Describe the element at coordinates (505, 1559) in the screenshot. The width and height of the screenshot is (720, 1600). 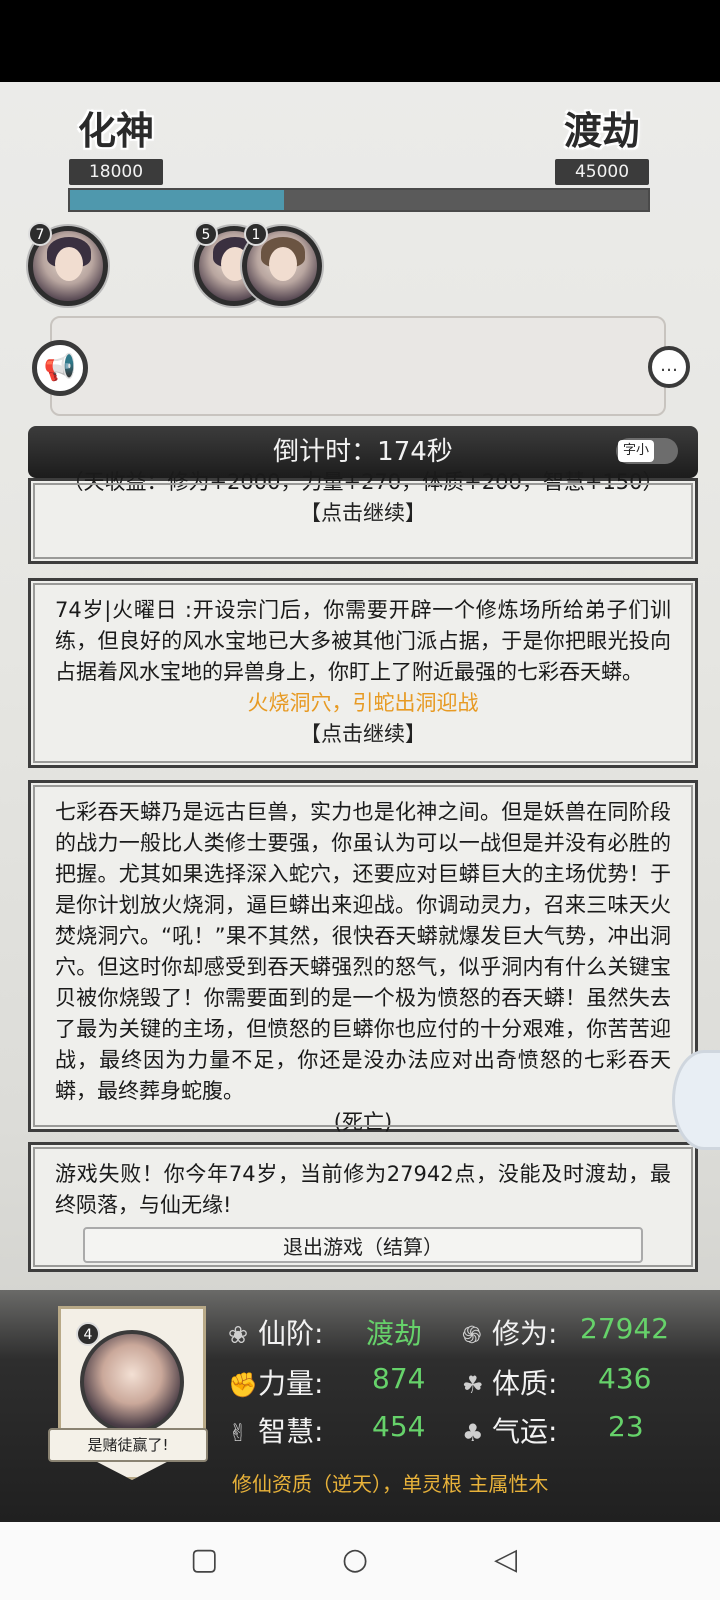
I see `back-icon: ◁` at that location.